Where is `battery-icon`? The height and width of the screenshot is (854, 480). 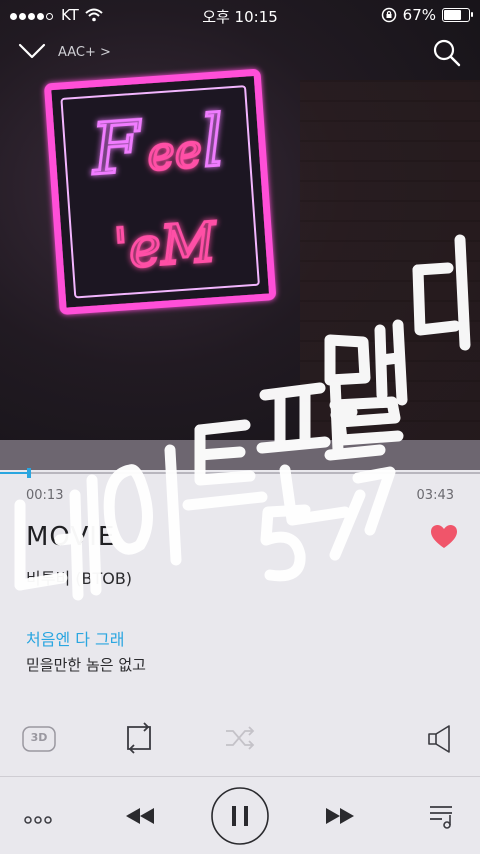
battery-icon is located at coordinates (457, 15).